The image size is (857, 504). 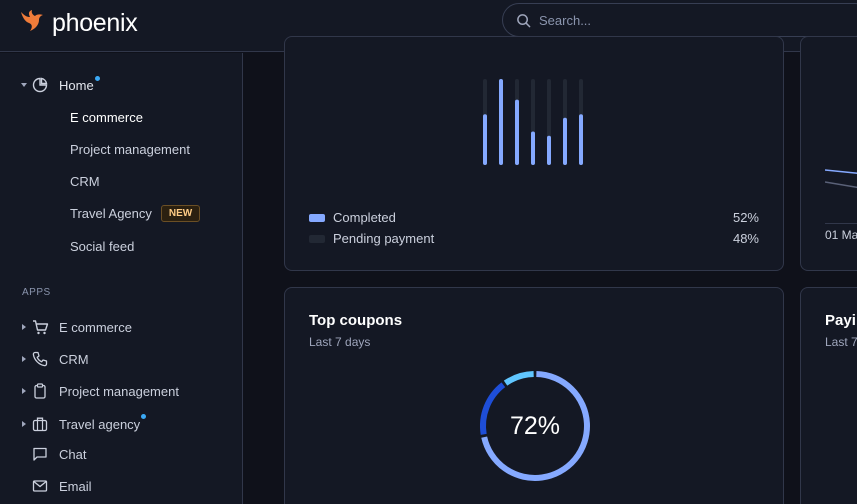 I want to click on sidebar-item-crm: CRM, so click(x=53, y=359).